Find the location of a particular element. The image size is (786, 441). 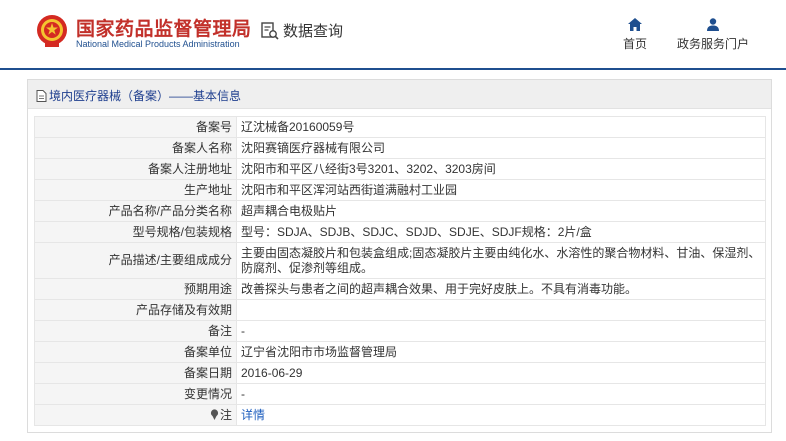

row-value: 辽沈械备20160059号 is located at coordinates (501, 127).